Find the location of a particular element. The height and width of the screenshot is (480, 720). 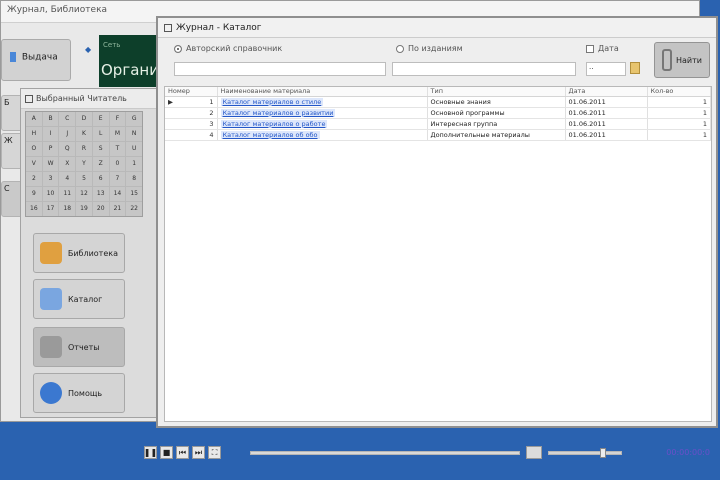

key-button: 11 is located at coordinates (67, 194).